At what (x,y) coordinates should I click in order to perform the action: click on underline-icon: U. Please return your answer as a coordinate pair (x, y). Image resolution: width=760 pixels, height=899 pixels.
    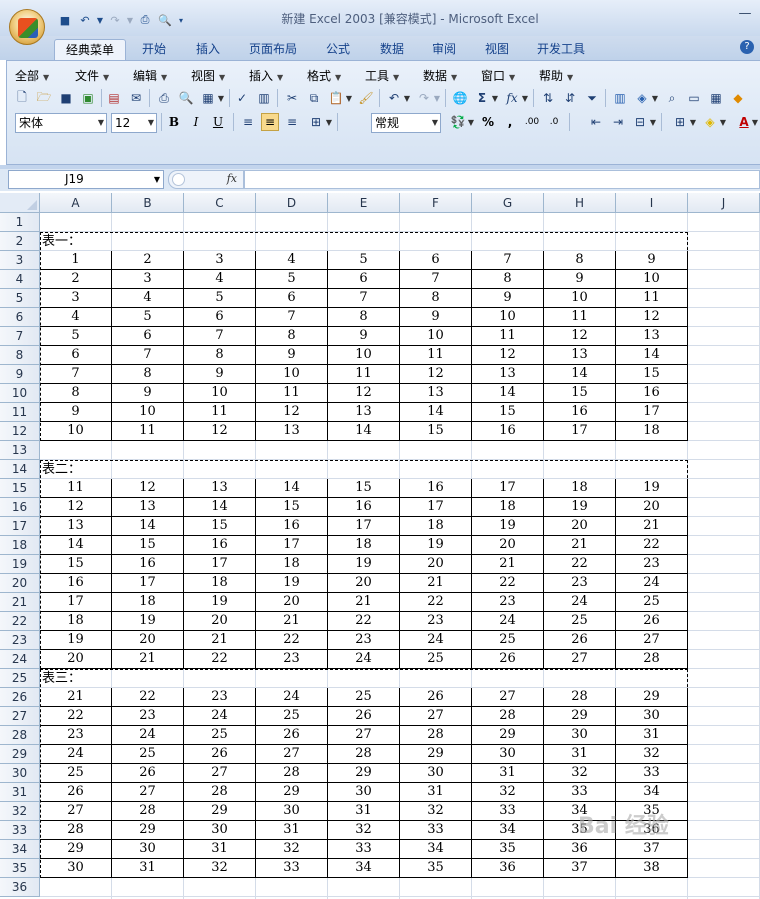
    Looking at the image, I should click on (218, 122).